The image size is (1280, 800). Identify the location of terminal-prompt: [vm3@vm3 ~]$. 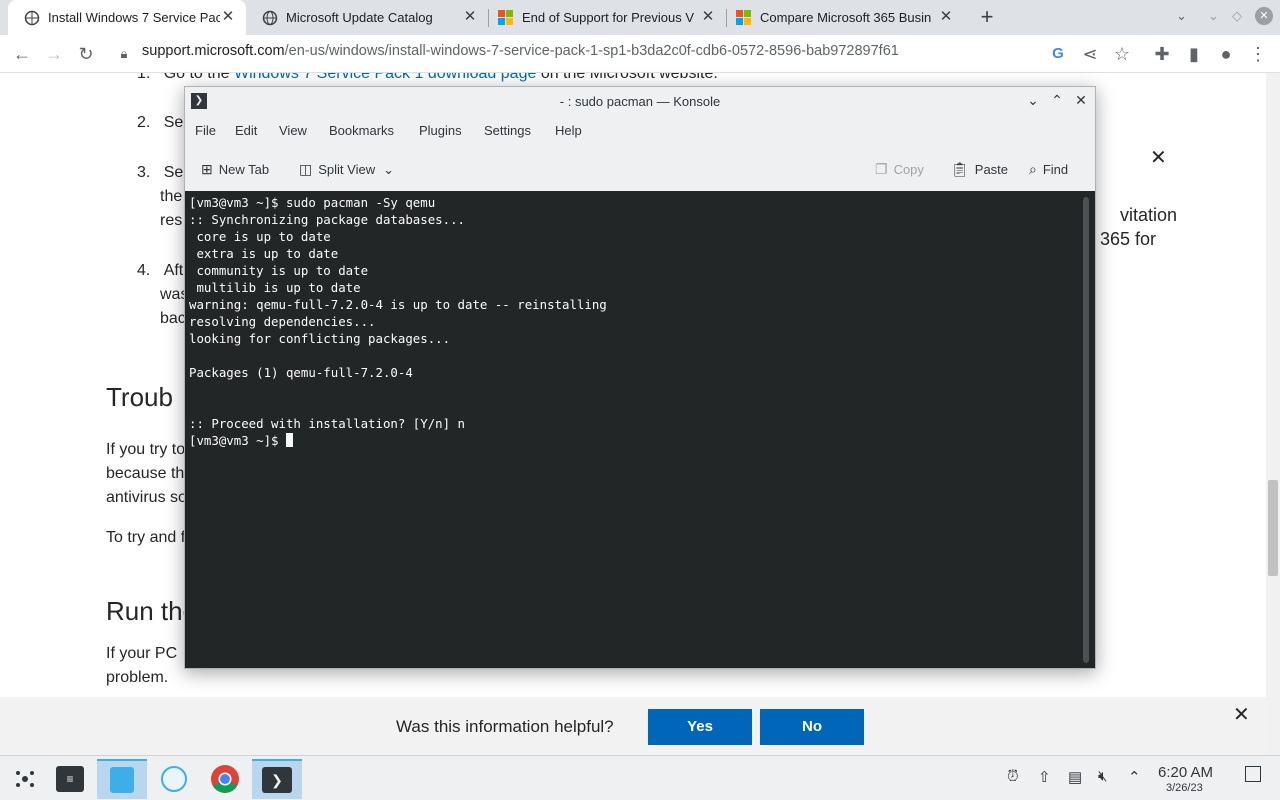
(237, 440).